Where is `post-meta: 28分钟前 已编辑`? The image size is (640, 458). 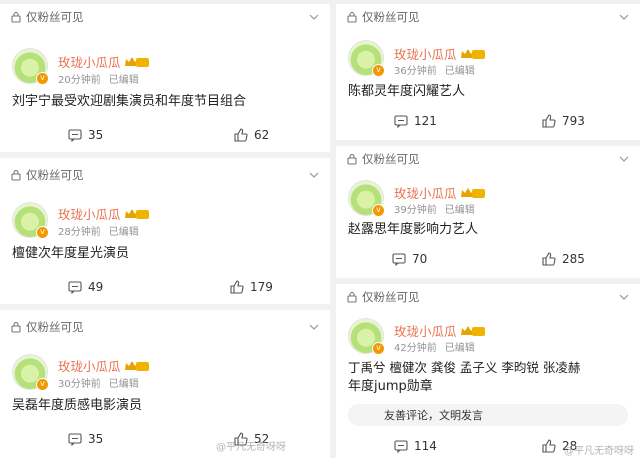 post-meta: 28分钟前 已编辑 is located at coordinates (98, 230).